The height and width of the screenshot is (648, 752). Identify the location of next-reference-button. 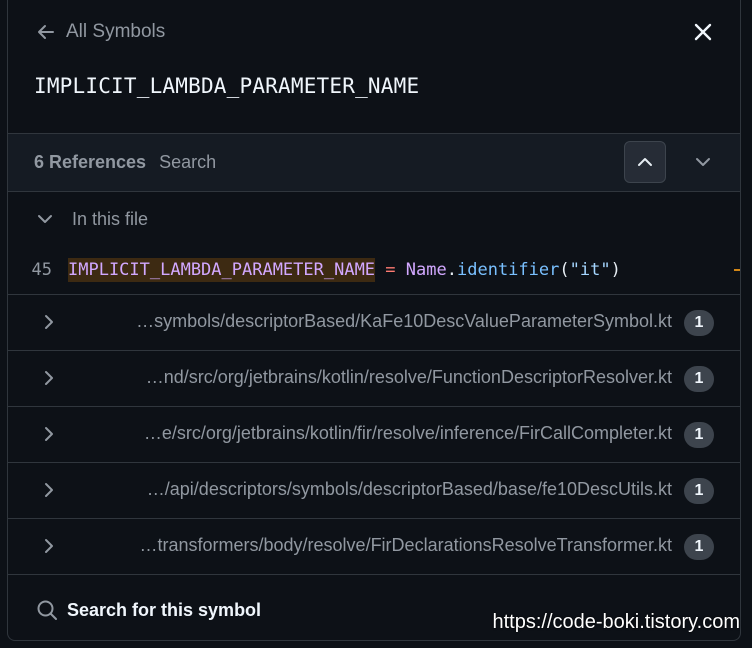
(703, 162).